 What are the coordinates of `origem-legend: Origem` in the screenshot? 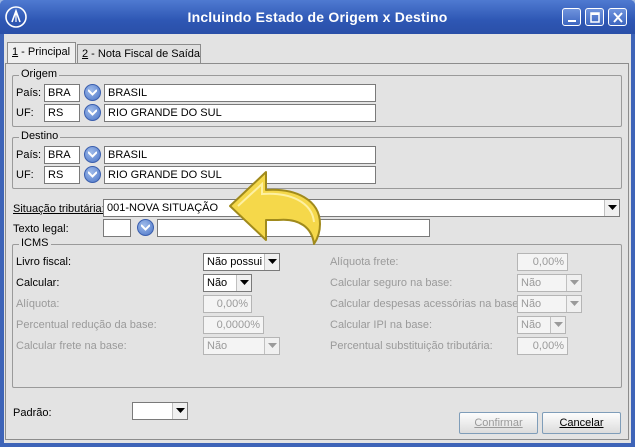 It's located at (39, 74).